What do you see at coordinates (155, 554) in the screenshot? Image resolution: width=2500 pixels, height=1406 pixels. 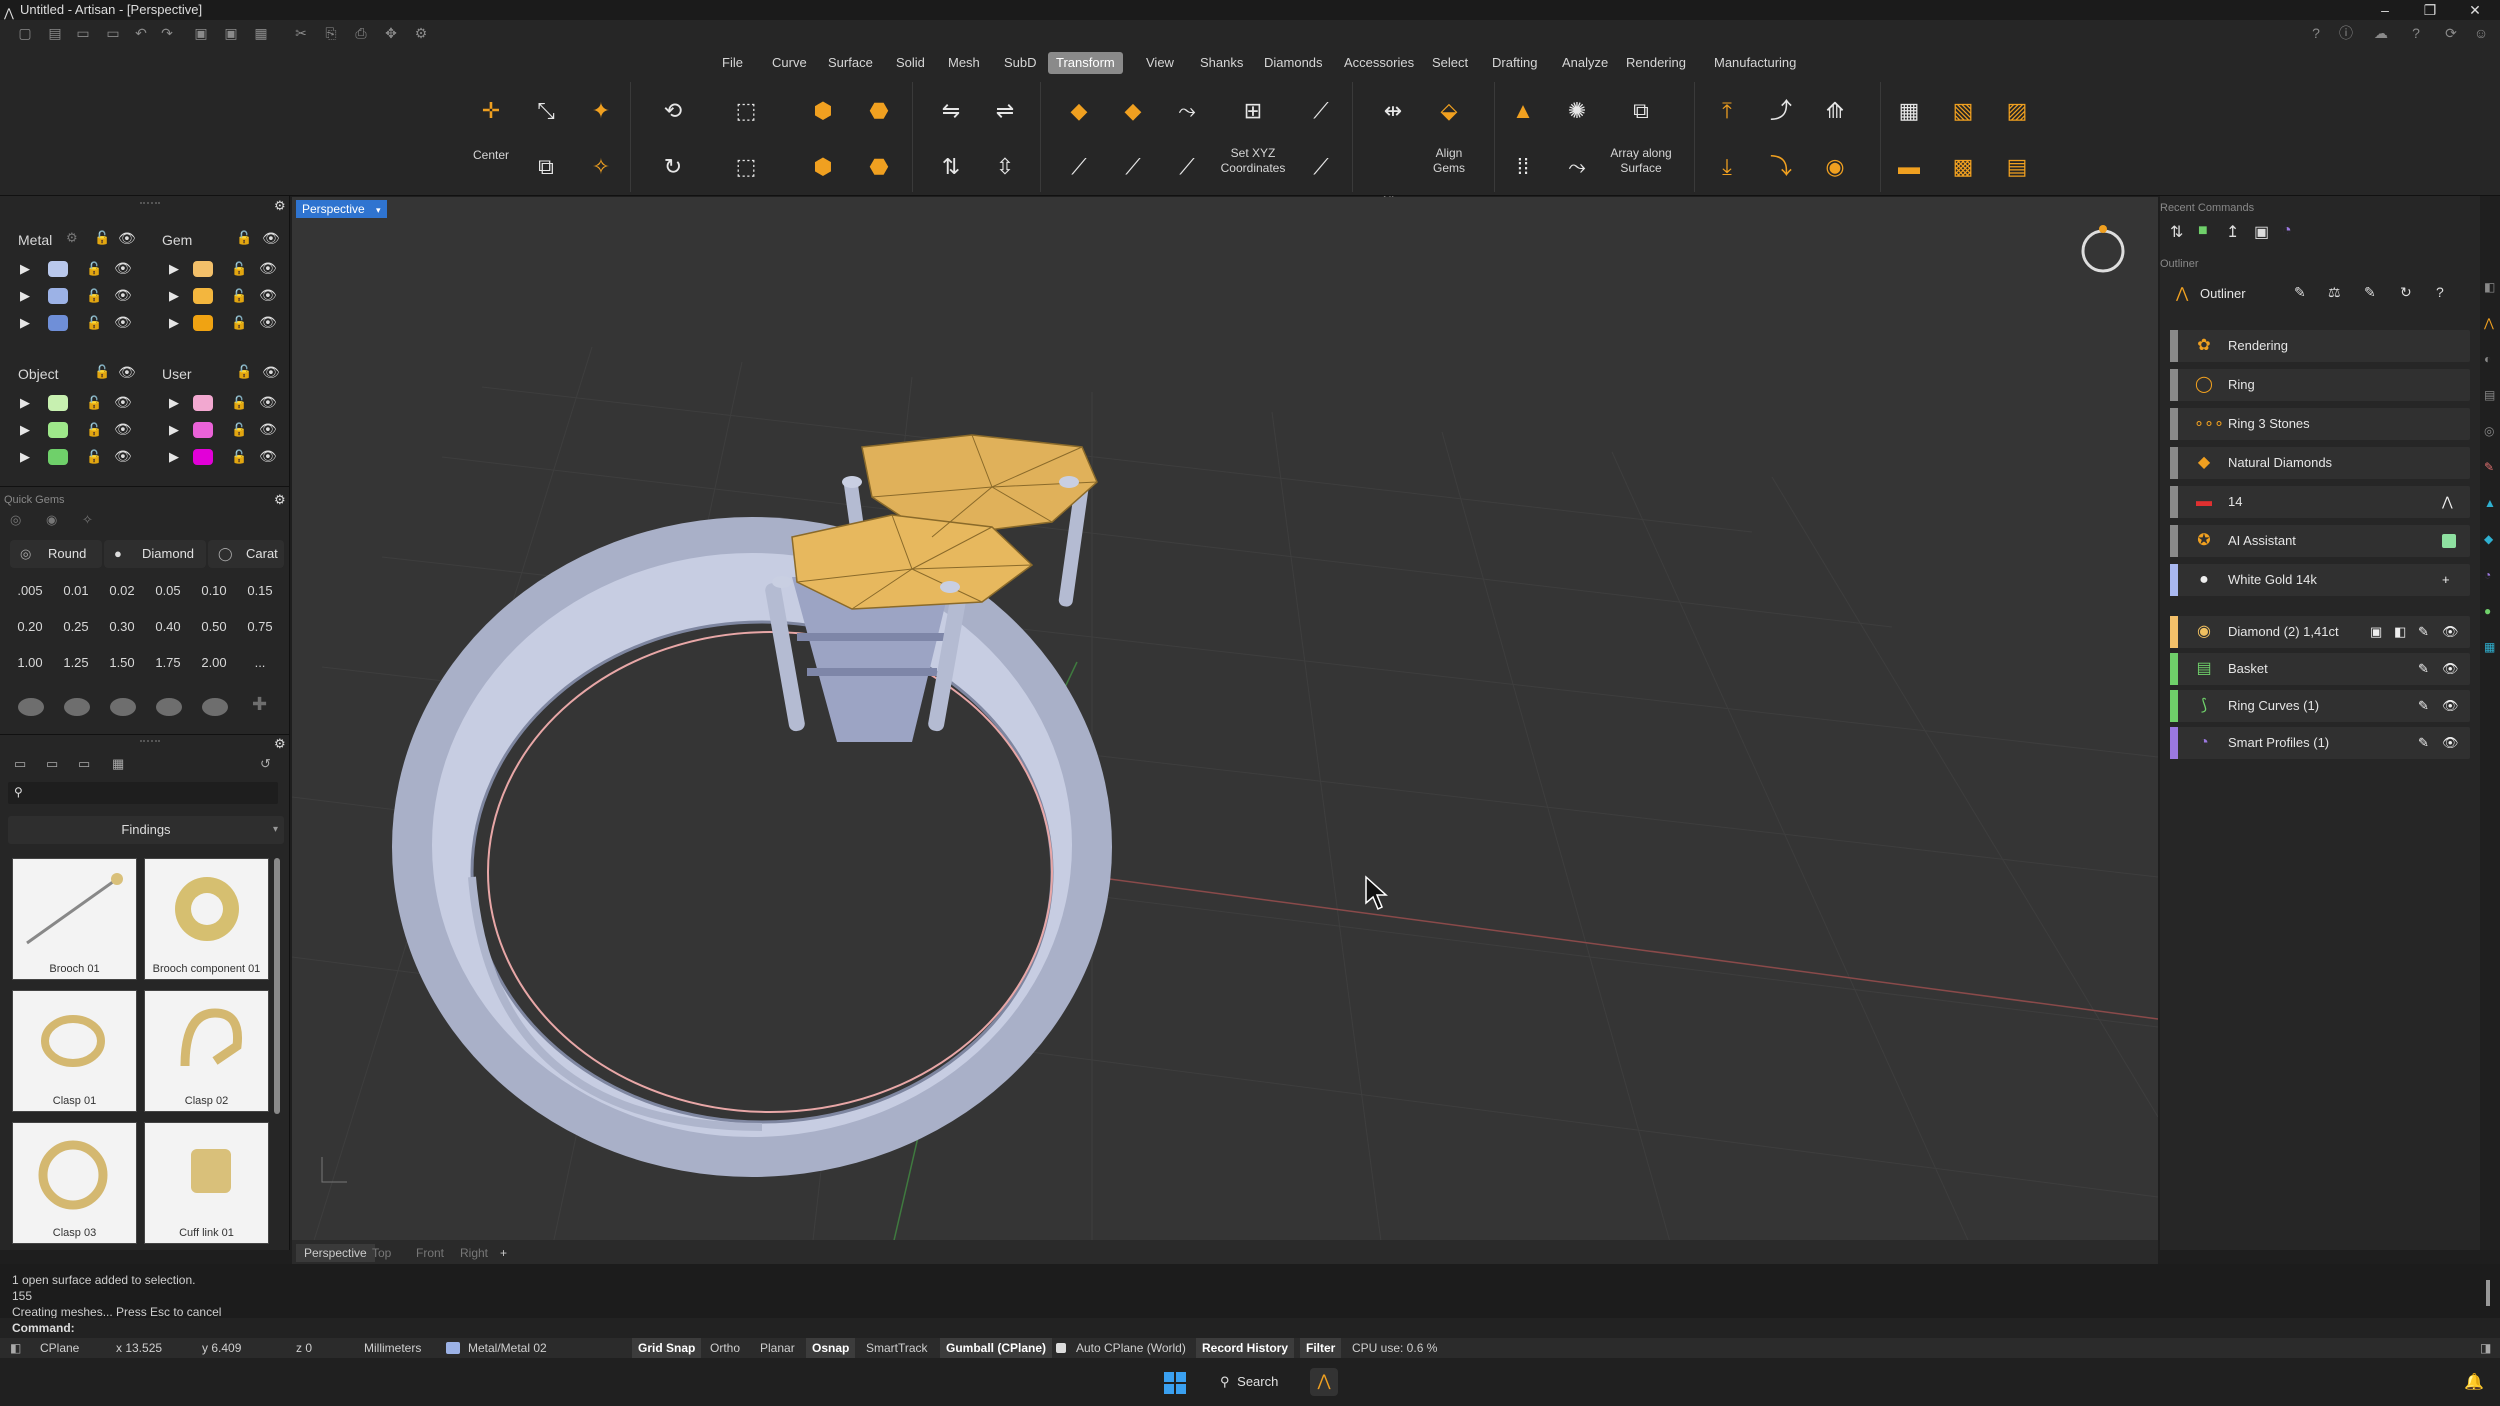 I see `gem-type-select: ● Diamond` at bounding box center [155, 554].